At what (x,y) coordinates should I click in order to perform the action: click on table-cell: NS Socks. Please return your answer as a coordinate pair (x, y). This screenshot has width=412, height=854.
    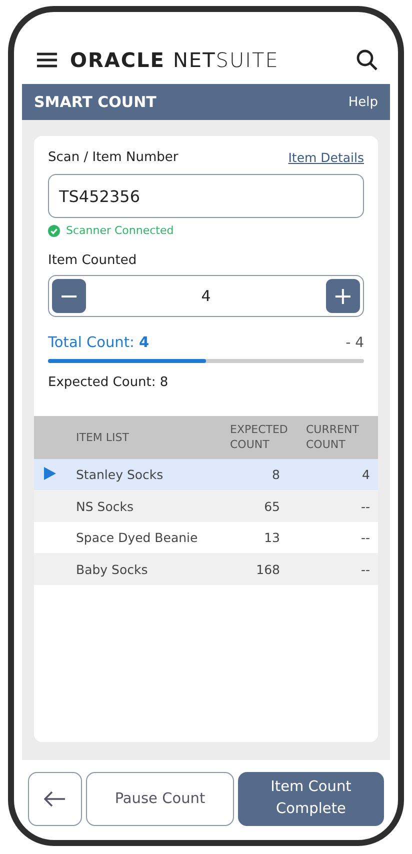
    Looking at the image, I should click on (149, 506).